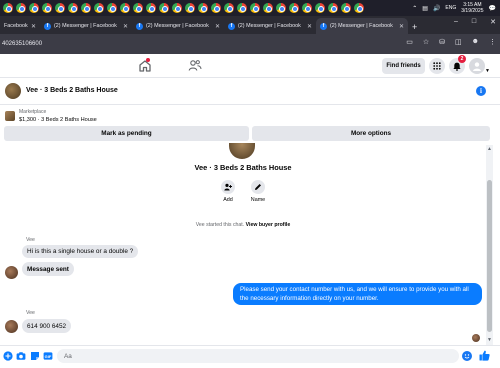 This screenshot has height=368, width=500. Describe the element at coordinates (20, 26) in the screenshot. I see `tab-facebook: Facebook ✕` at that location.